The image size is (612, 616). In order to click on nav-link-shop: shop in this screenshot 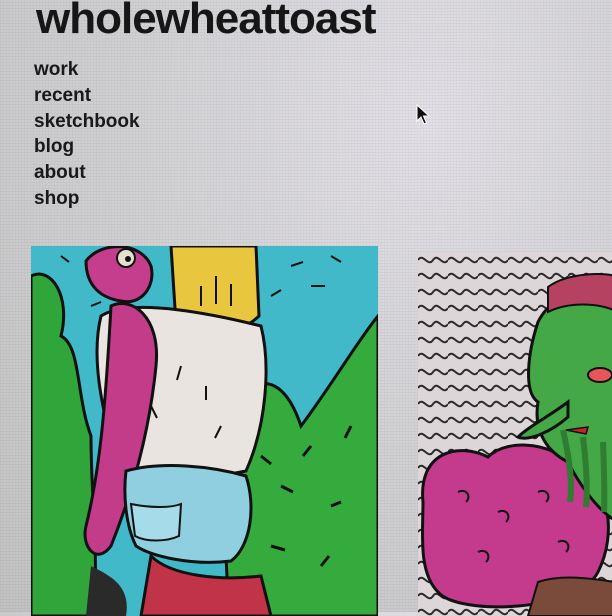, I will do `click(56, 198)`.